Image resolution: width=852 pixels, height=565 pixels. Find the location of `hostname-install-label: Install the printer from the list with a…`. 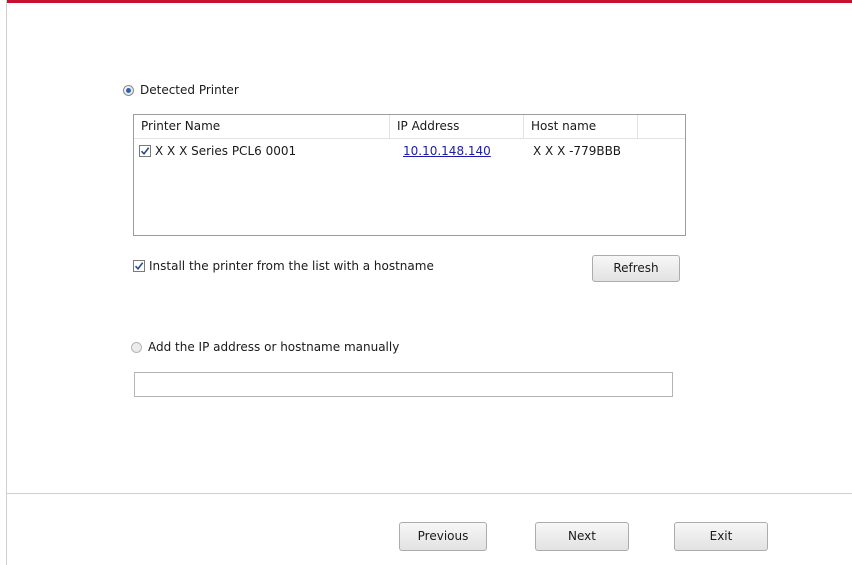

hostname-install-label: Install the printer from the list with a… is located at coordinates (291, 266).